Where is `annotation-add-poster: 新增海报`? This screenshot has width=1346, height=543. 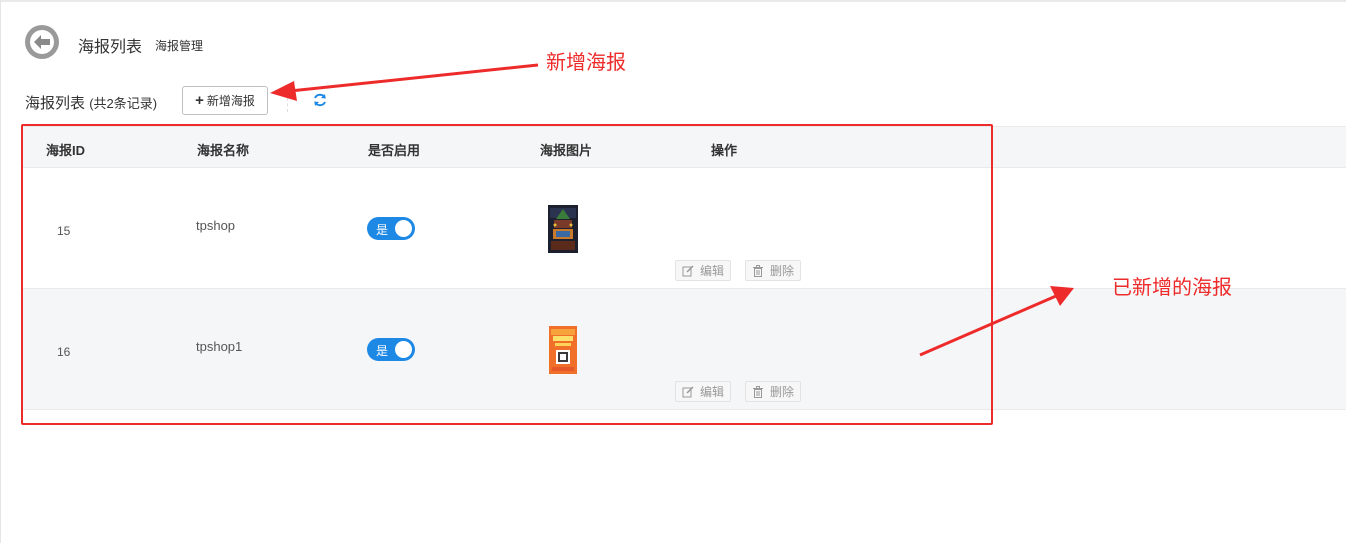 annotation-add-poster: 新增海报 is located at coordinates (586, 63).